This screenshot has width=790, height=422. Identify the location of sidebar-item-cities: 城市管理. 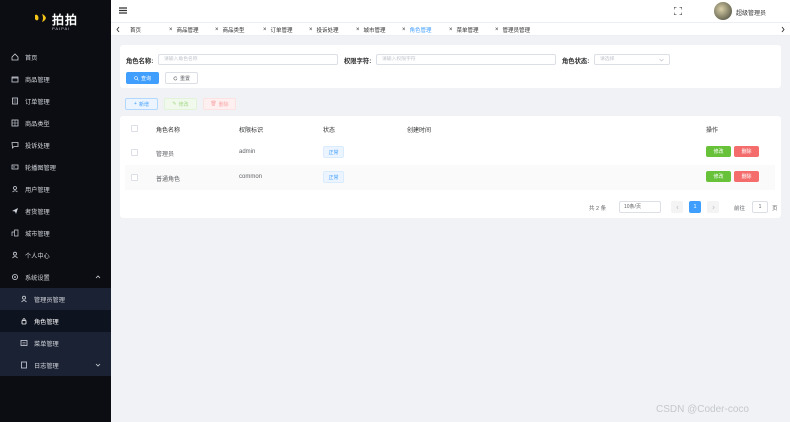
(55, 233).